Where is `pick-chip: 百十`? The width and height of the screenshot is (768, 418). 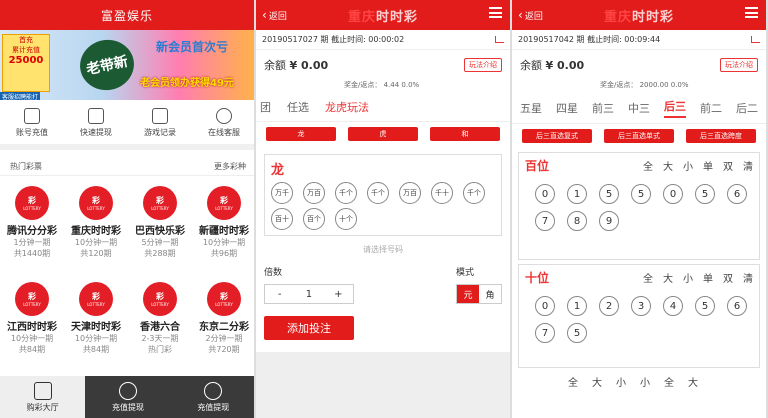
pick-chip: 百十 is located at coordinates (282, 219).